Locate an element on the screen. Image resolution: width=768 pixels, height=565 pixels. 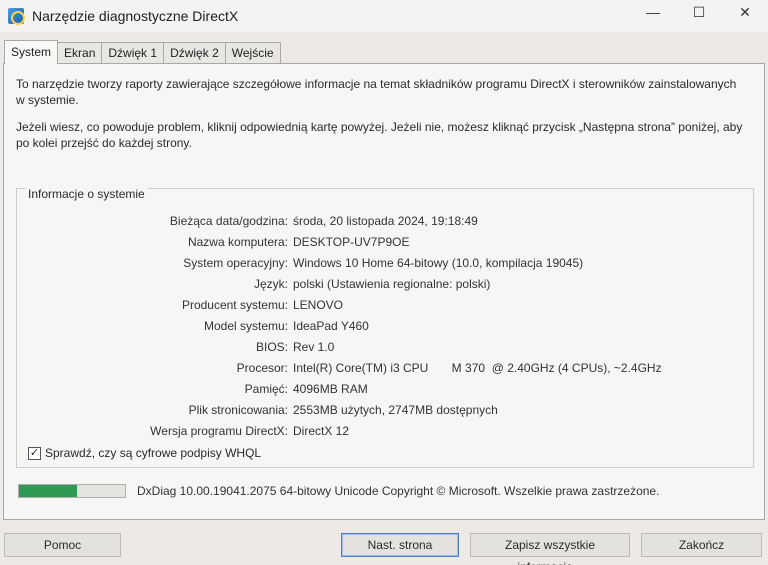
info-label: Bieżąca data/godzina: is located at coordinates (228, 221).